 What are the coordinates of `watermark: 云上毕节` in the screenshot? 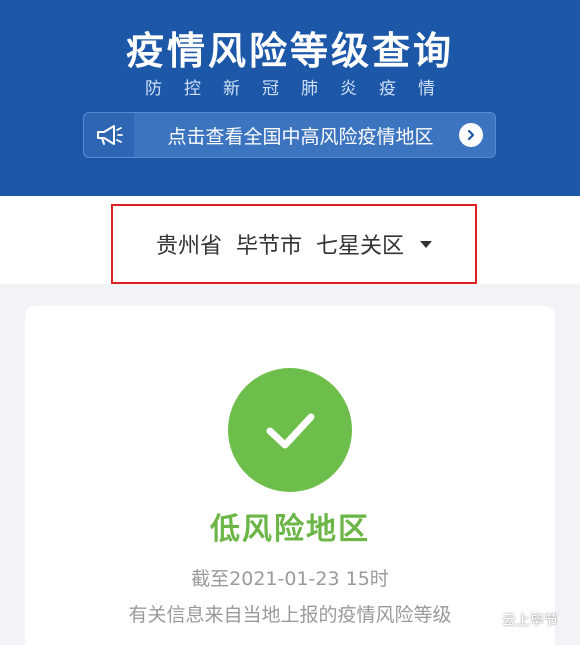 It's located at (518, 620).